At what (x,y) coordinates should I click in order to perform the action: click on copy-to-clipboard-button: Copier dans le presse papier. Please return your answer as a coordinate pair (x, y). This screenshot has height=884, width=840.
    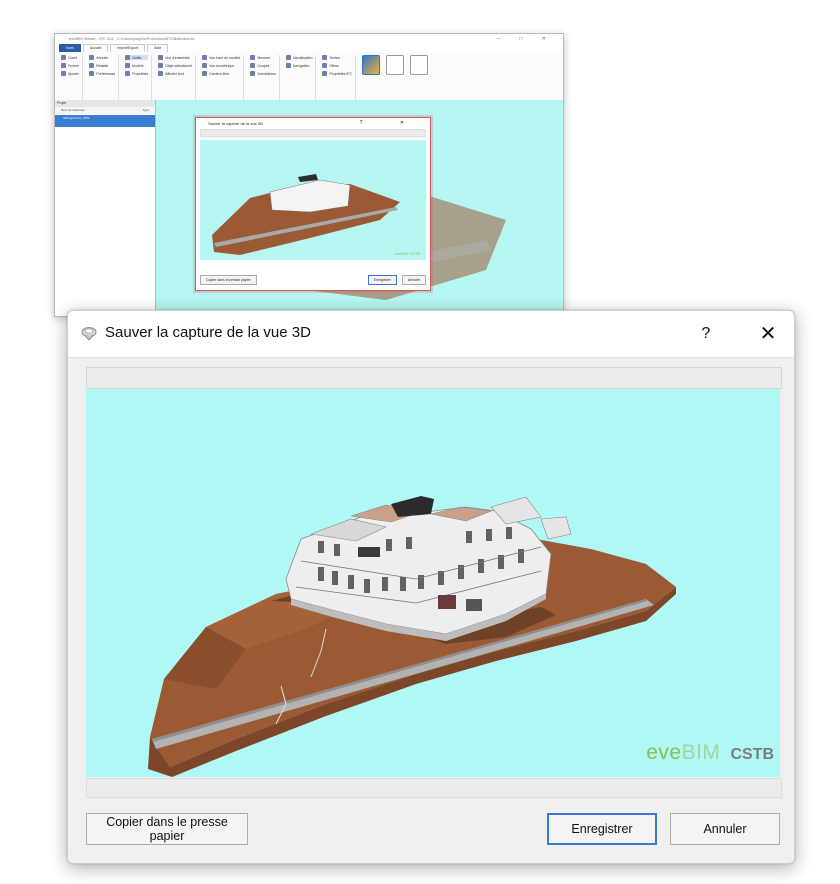
    Looking at the image, I should click on (167, 829).